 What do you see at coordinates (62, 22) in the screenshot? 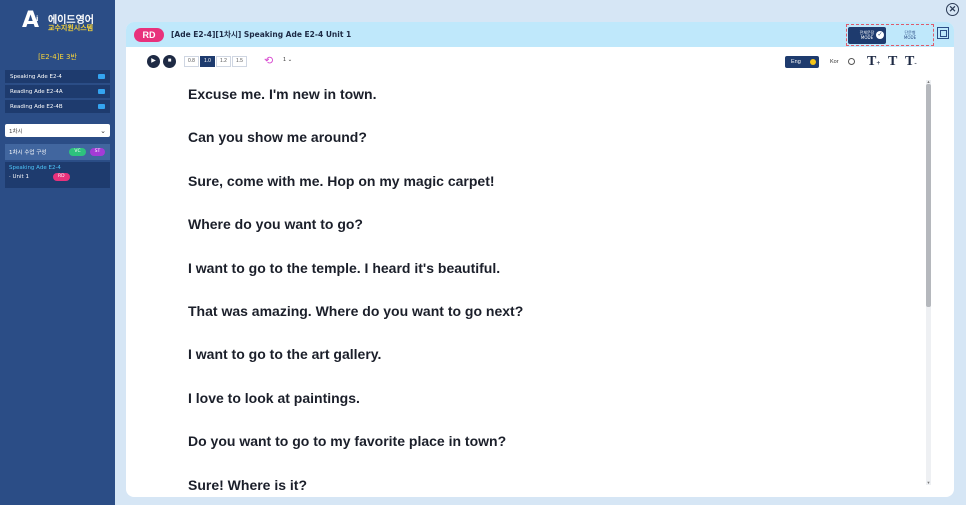
I see `app-logo: Ai 에이드영어 교수지원시스템` at bounding box center [62, 22].